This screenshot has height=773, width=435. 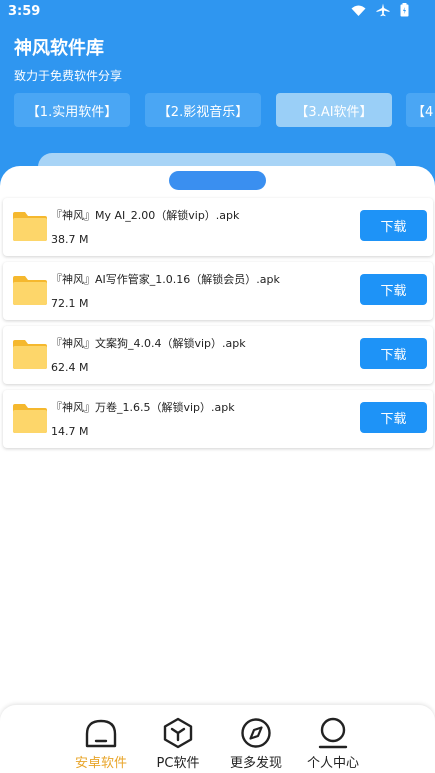 I want to click on bottom-nav: 安卓软件 PC软件 更多发现 个人中心, so click(x=217, y=739).